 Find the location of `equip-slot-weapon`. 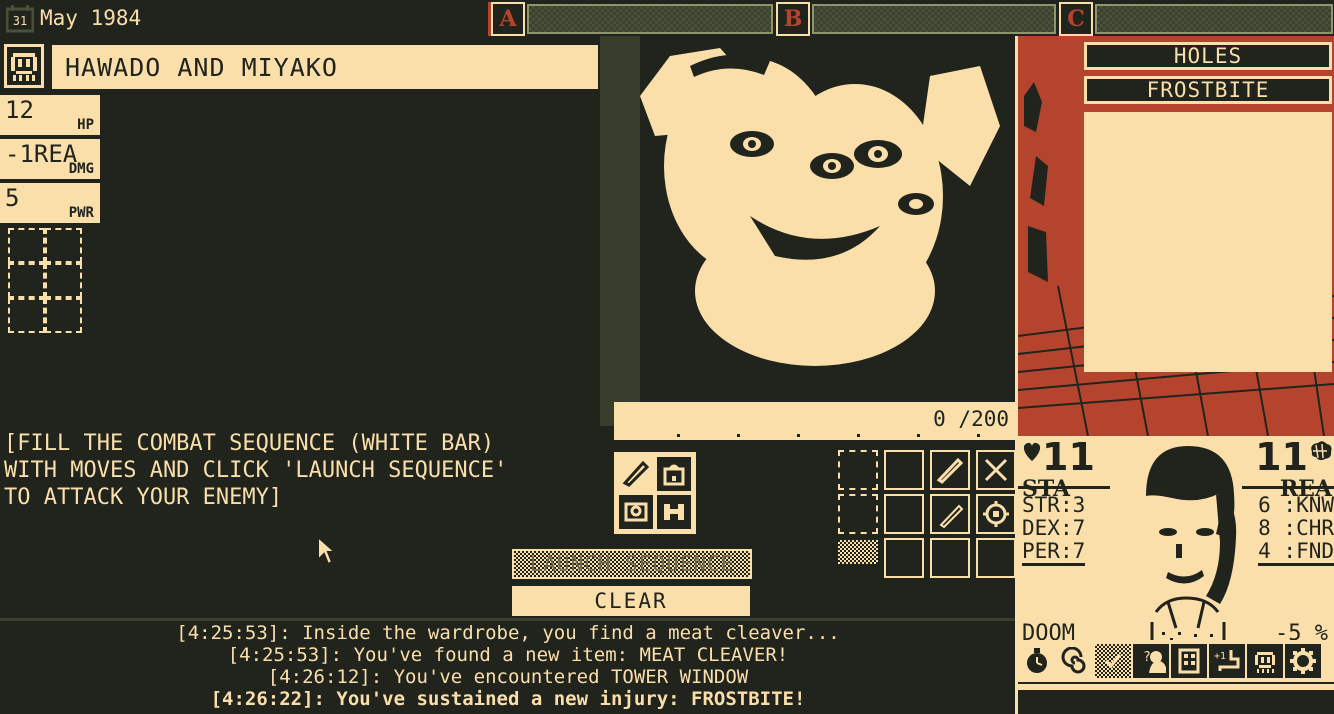

equip-slot-weapon is located at coordinates (636, 474).